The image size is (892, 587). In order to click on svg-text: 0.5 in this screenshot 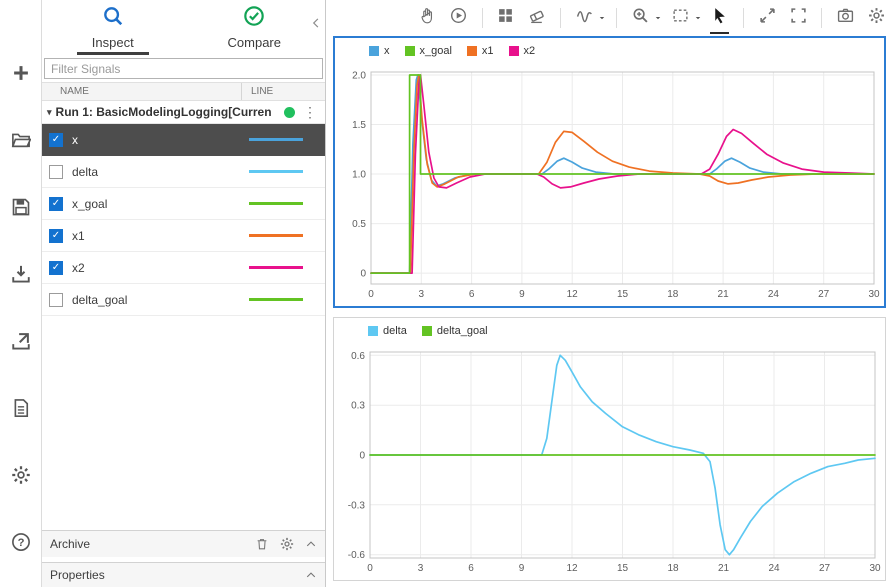, I will do `click(359, 224)`.